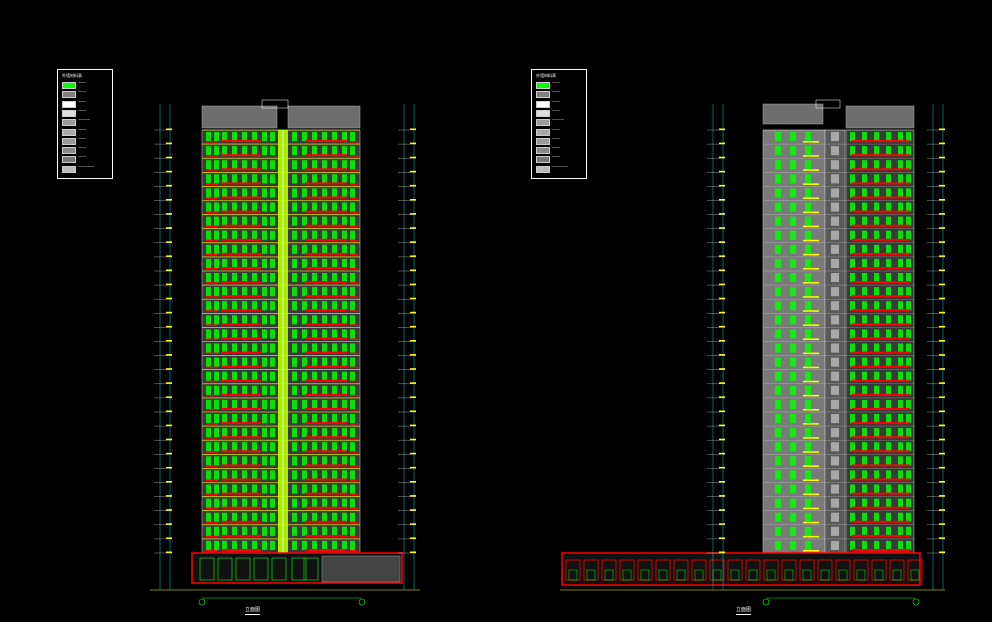  I want to click on legend-left-row: ——, so click(84, 140).